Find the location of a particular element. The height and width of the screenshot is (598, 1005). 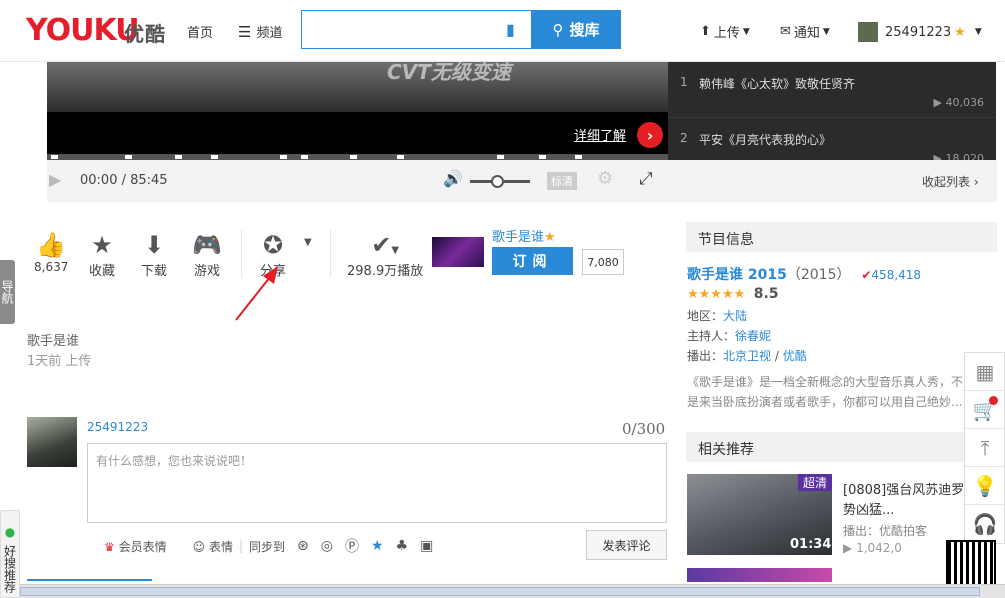

search-input: ▮ is located at coordinates (416, 29).